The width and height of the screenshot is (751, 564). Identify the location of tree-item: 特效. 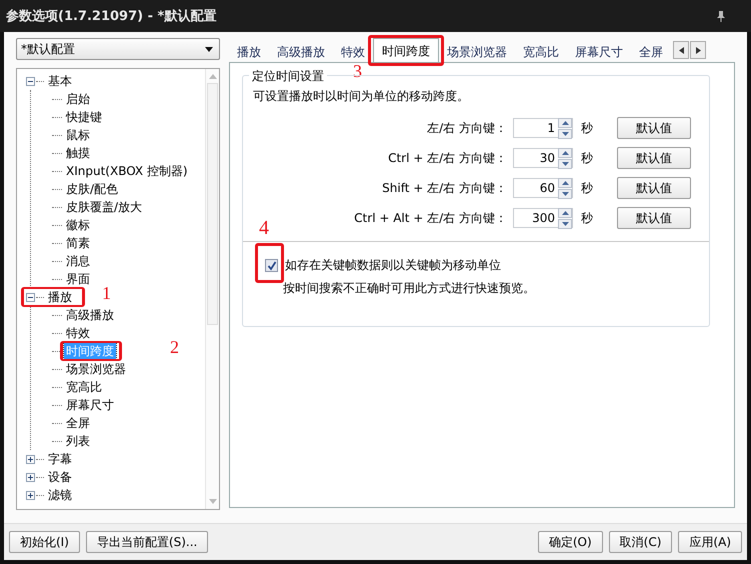
(78, 333).